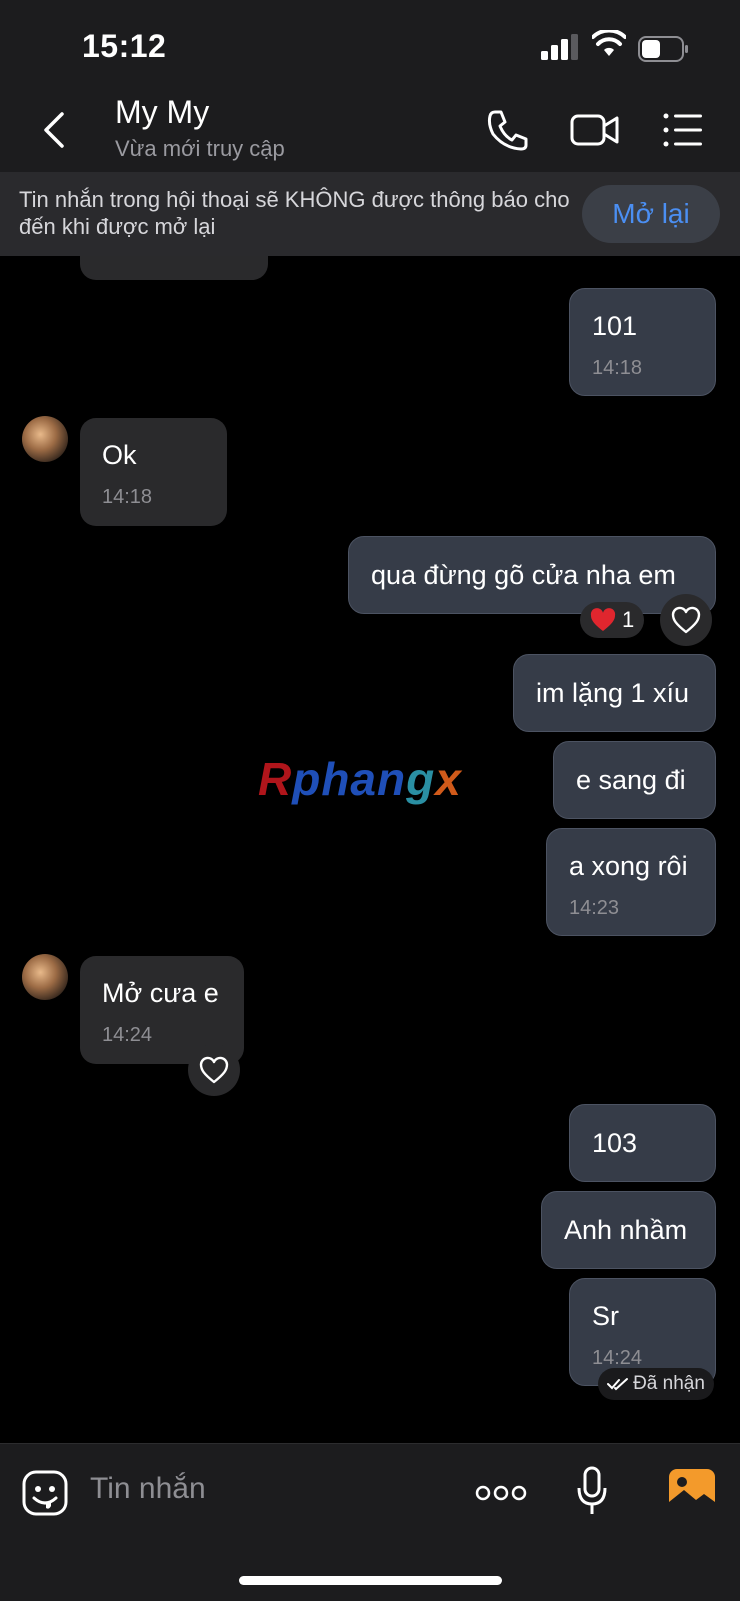 This screenshot has width=740, height=1601. I want to click on message-outgoing: 101 14:18, so click(642, 342).